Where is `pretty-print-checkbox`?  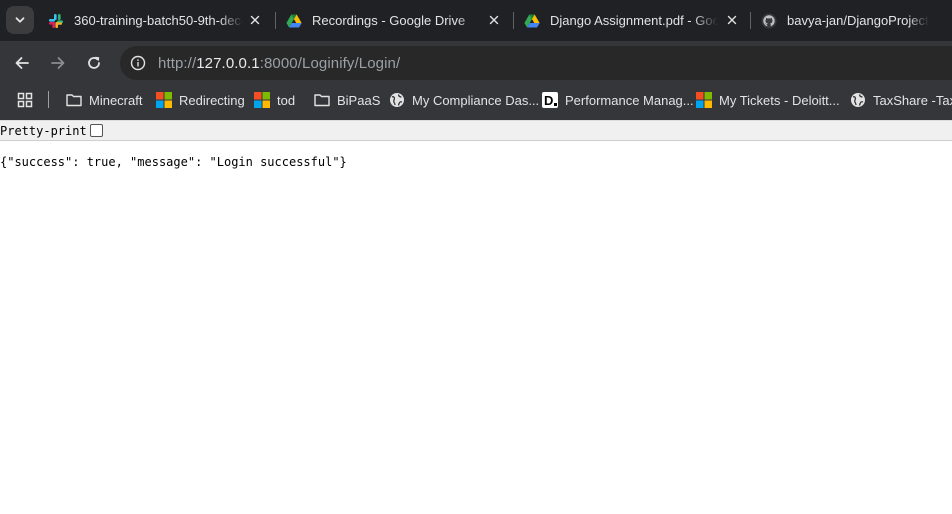
pretty-print-checkbox is located at coordinates (96, 130).